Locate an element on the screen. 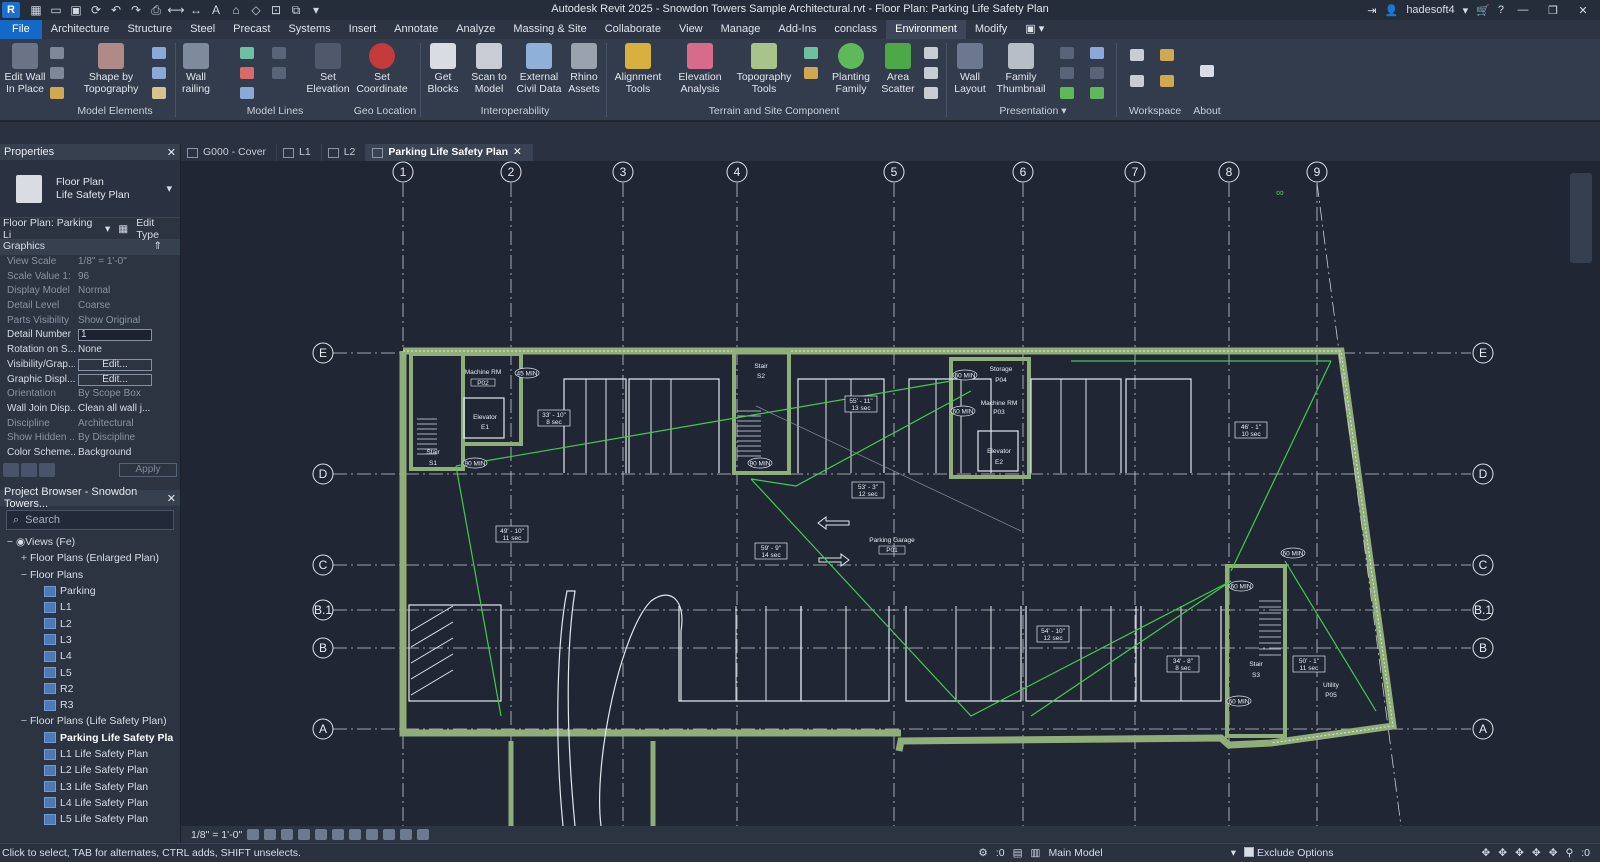 This screenshot has width=1600, height=862. elevation-analysis-button: Elevation Analysis is located at coordinates (700, 69).